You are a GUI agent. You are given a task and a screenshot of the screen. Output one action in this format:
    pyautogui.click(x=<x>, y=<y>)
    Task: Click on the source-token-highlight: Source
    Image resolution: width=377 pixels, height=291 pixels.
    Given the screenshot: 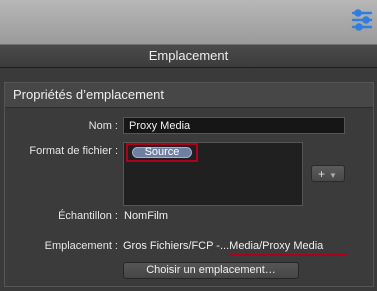 What is the action you would take?
    pyautogui.click(x=162, y=152)
    